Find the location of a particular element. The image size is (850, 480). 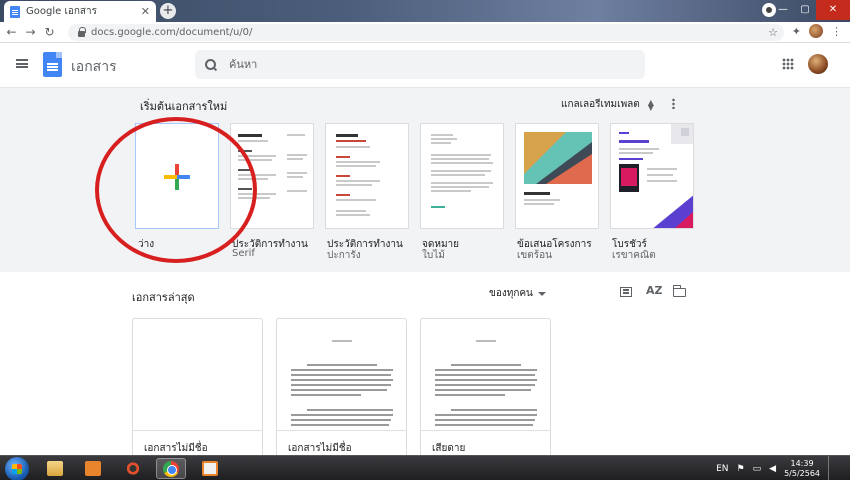

chrome-taskbar-button is located at coordinates (171, 468).